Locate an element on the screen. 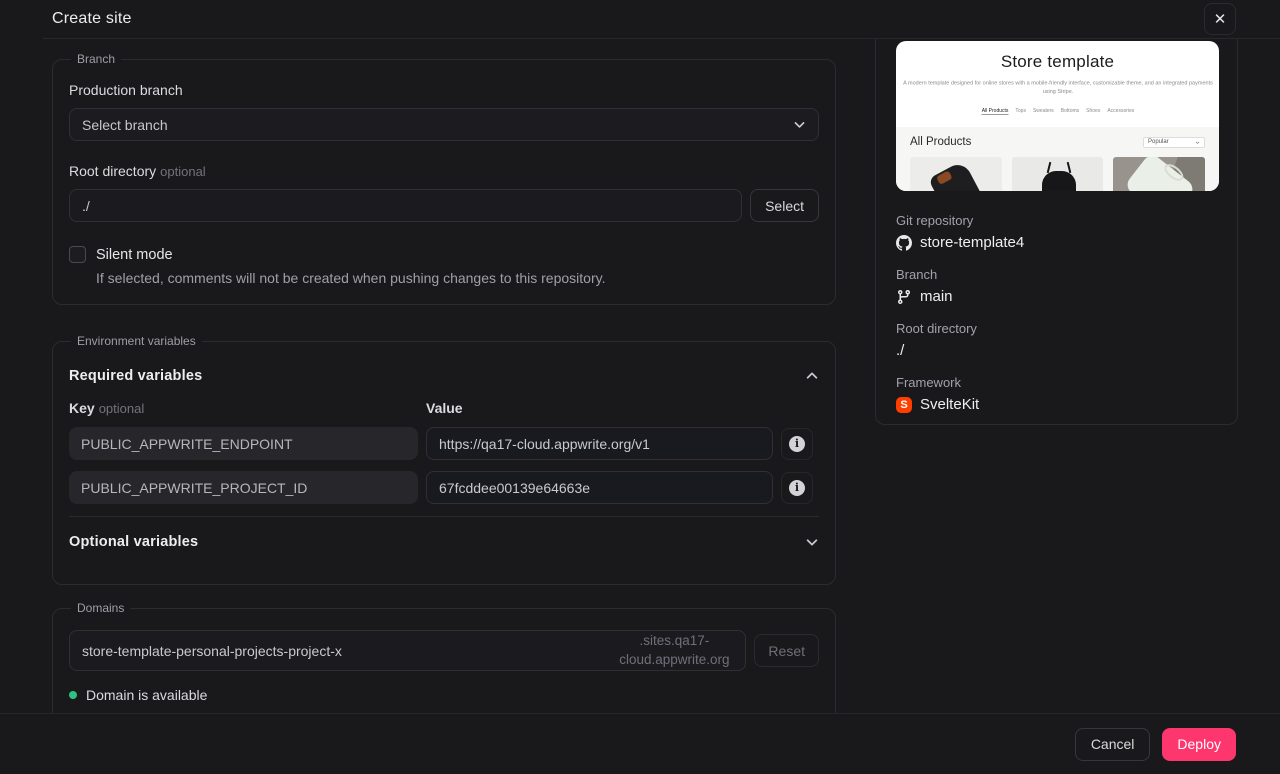 This screenshot has height=774, width=1280. root-directory-detail: Root directory ./ is located at coordinates (936, 340).